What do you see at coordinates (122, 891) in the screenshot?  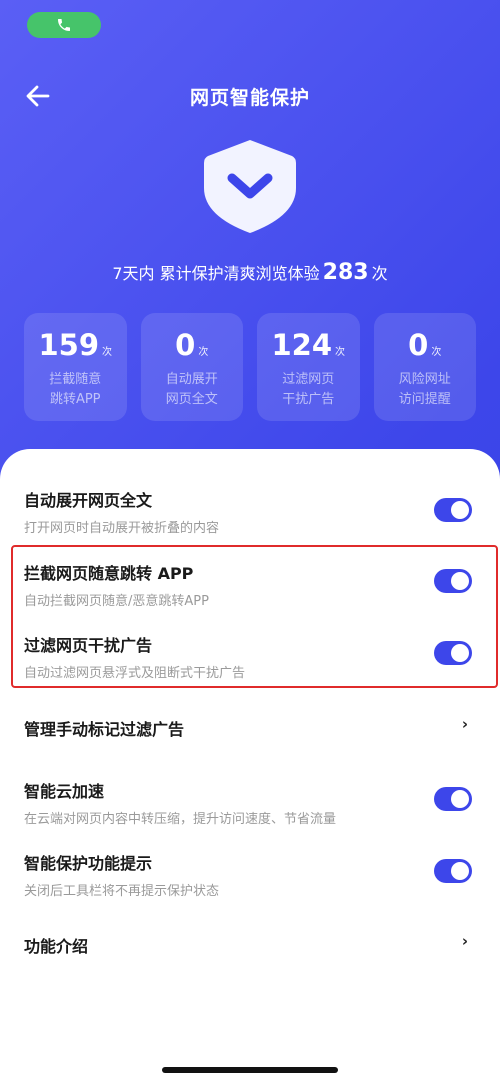 I see `setting-subtitle: 关闭后工具栏将不再提示保护状态` at bounding box center [122, 891].